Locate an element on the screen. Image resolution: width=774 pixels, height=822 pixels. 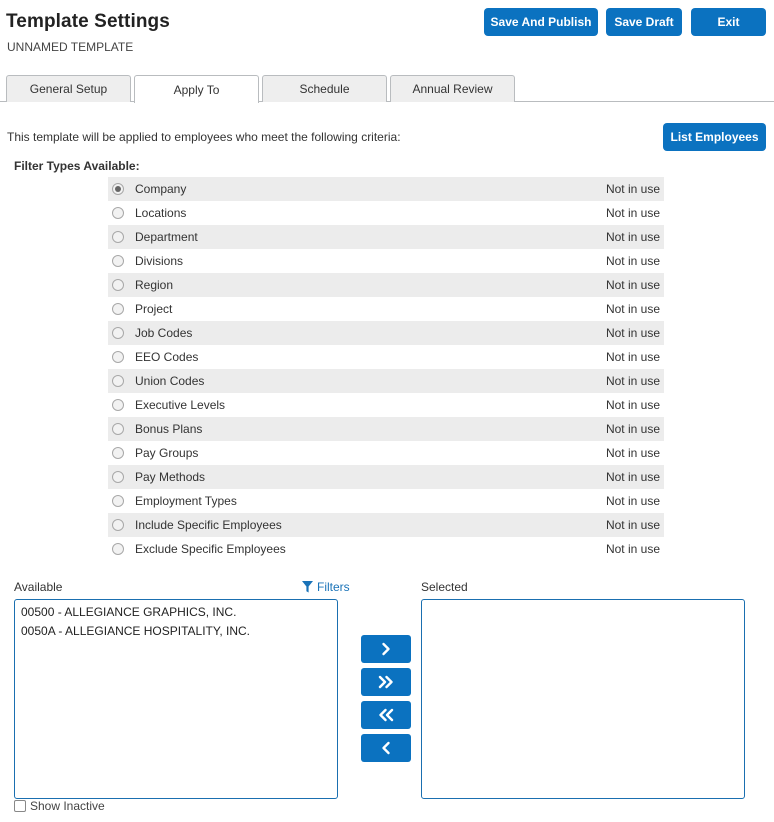
list-employees-button: List Employees is located at coordinates (714, 137).